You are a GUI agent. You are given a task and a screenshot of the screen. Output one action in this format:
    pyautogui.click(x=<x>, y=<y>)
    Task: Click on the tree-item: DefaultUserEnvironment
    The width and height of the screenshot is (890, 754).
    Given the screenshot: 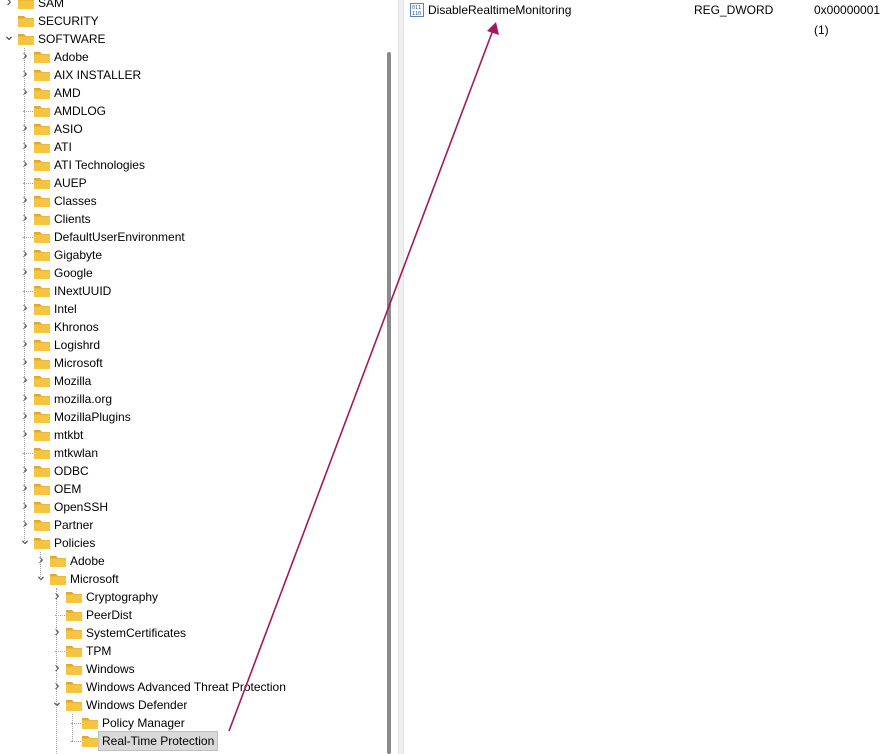 What is the action you would take?
    pyautogui.click(x=191, y=237)
    